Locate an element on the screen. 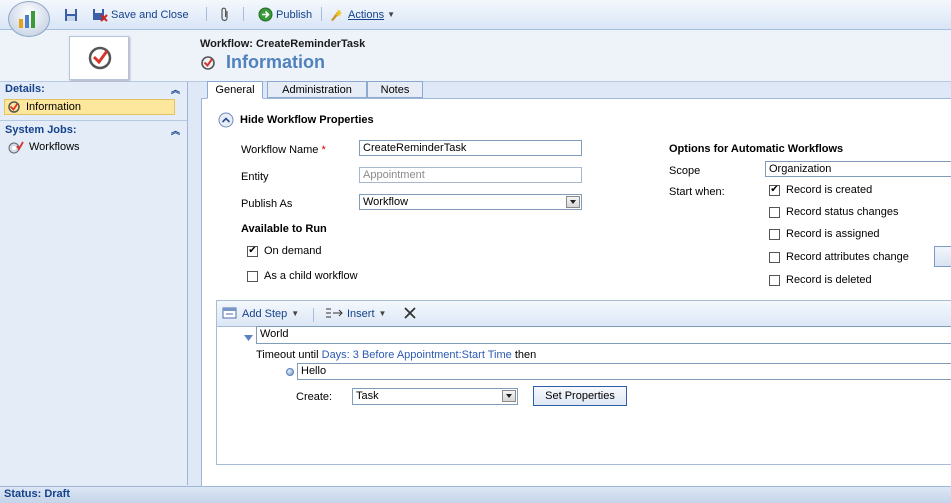  workflow-name-label: Workflow Name * is located at coordinates (283, 150).